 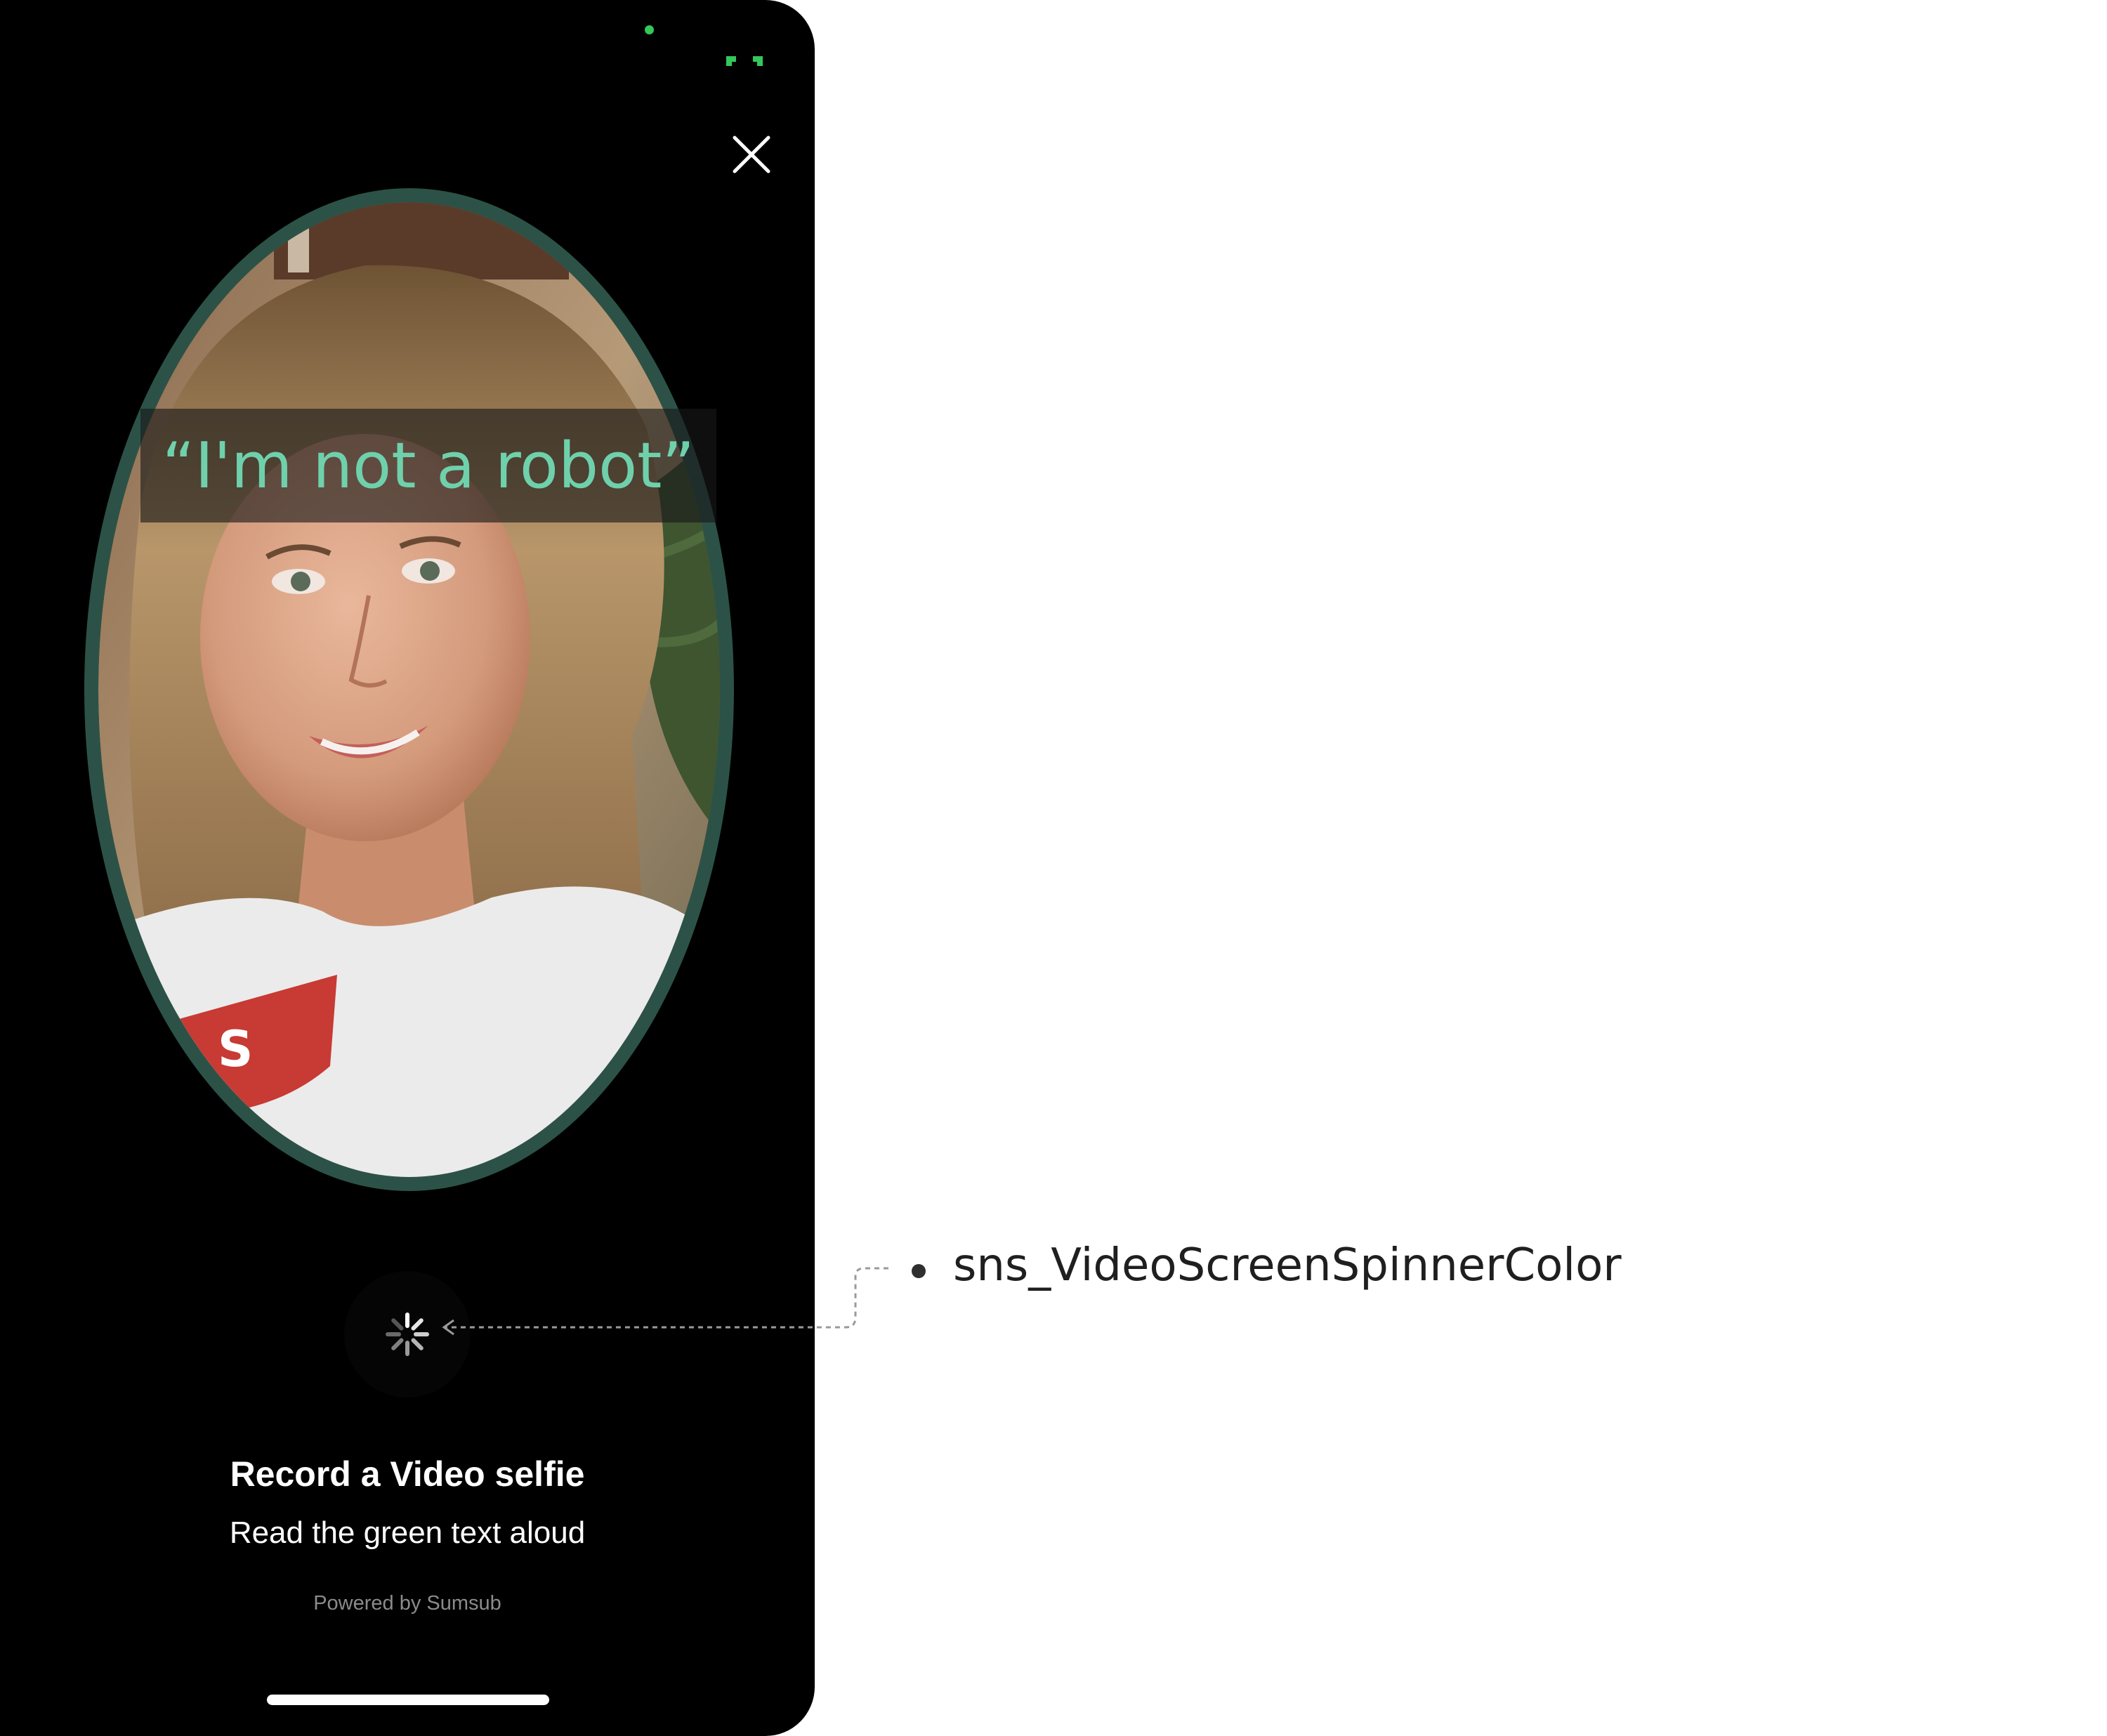 I want to click on close-icon, so click(x=751, y=154).